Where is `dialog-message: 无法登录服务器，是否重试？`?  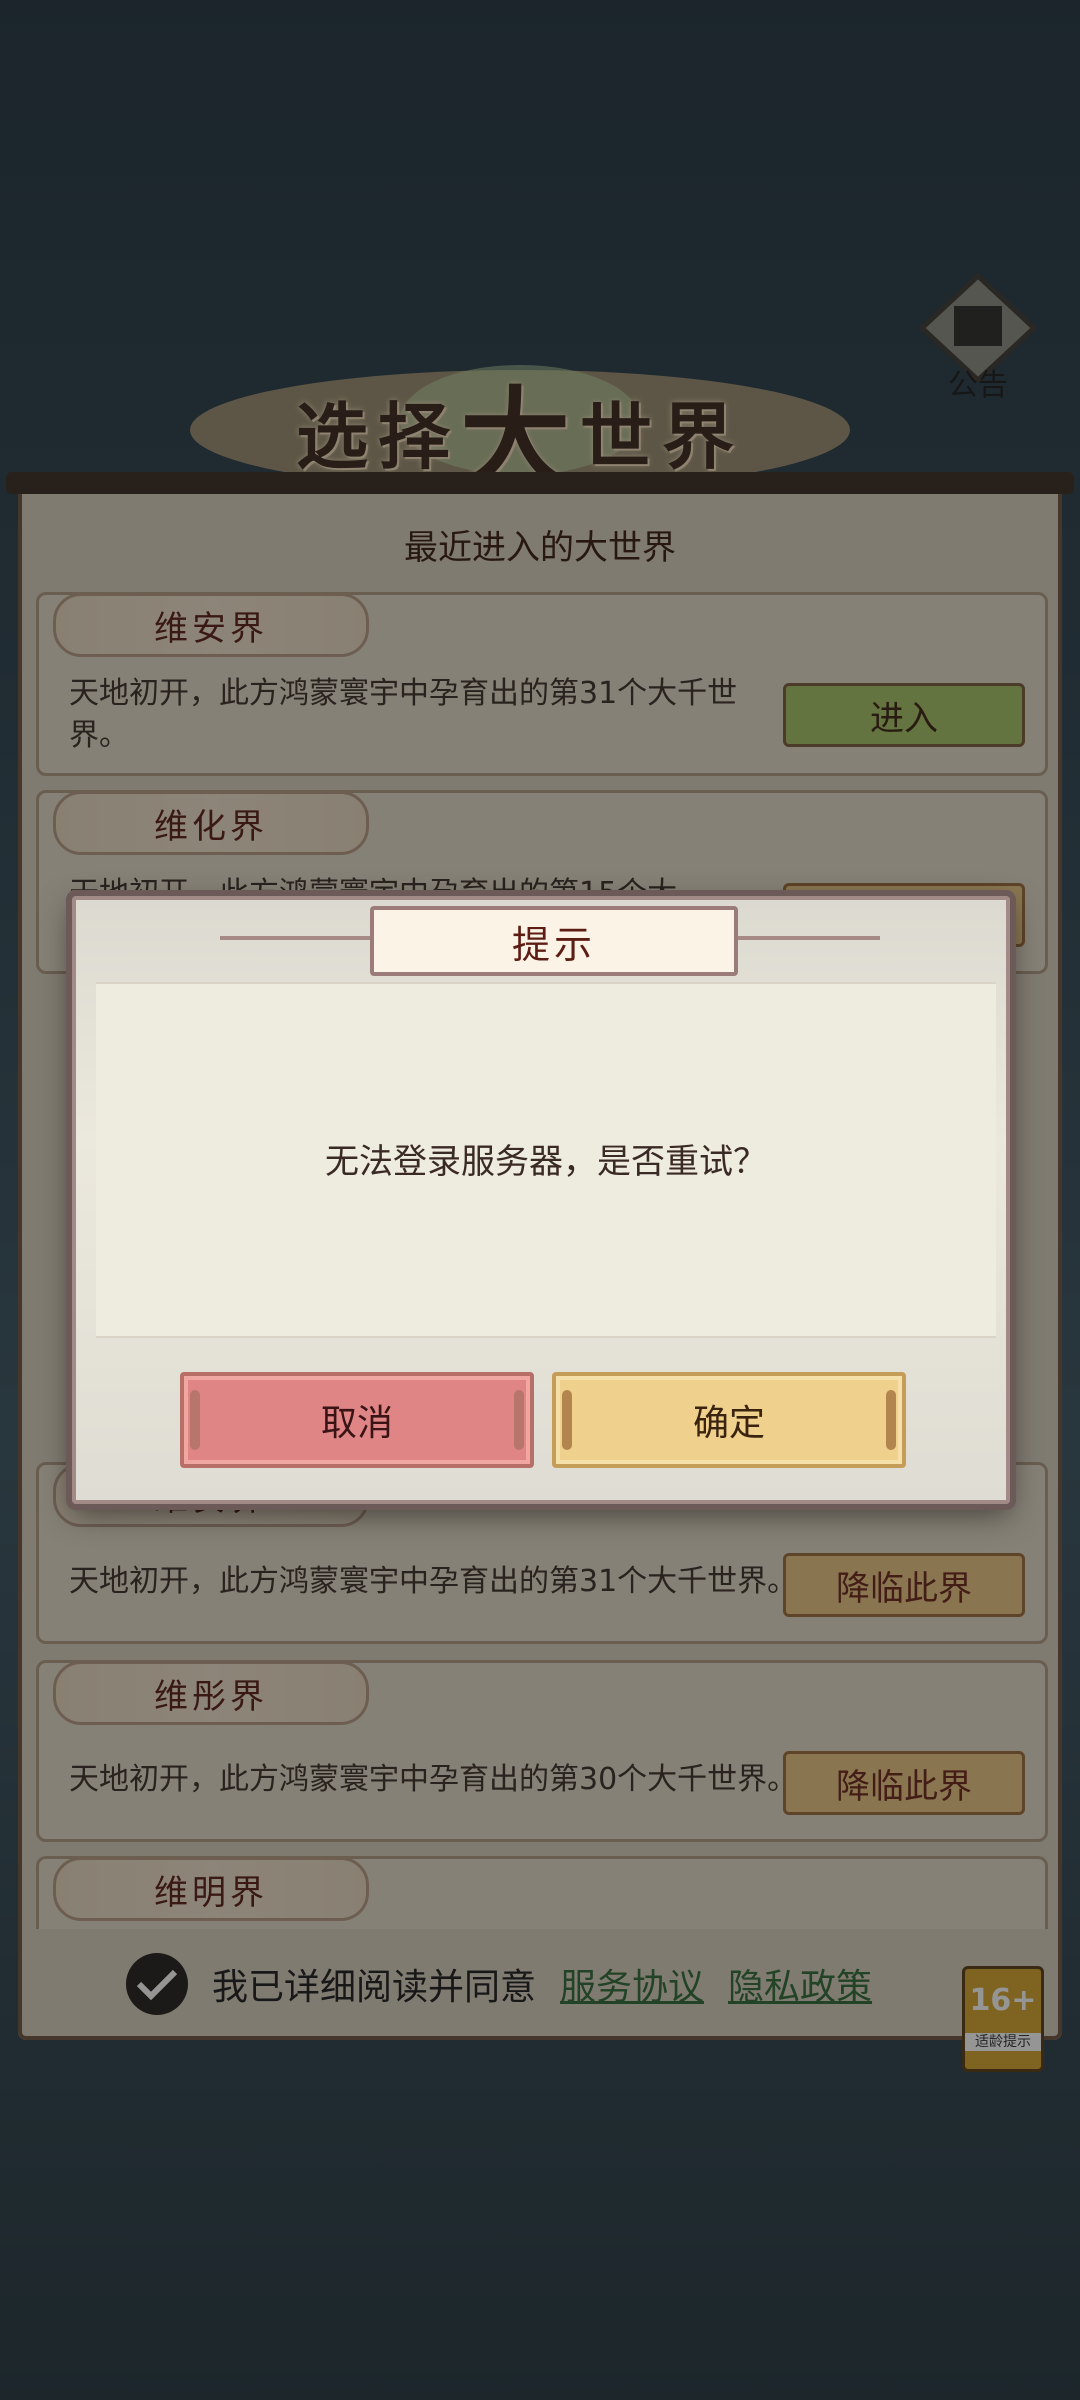
dialog-message: 无法登录服务器，是否重试？ is located at coordinates (546, 1162).